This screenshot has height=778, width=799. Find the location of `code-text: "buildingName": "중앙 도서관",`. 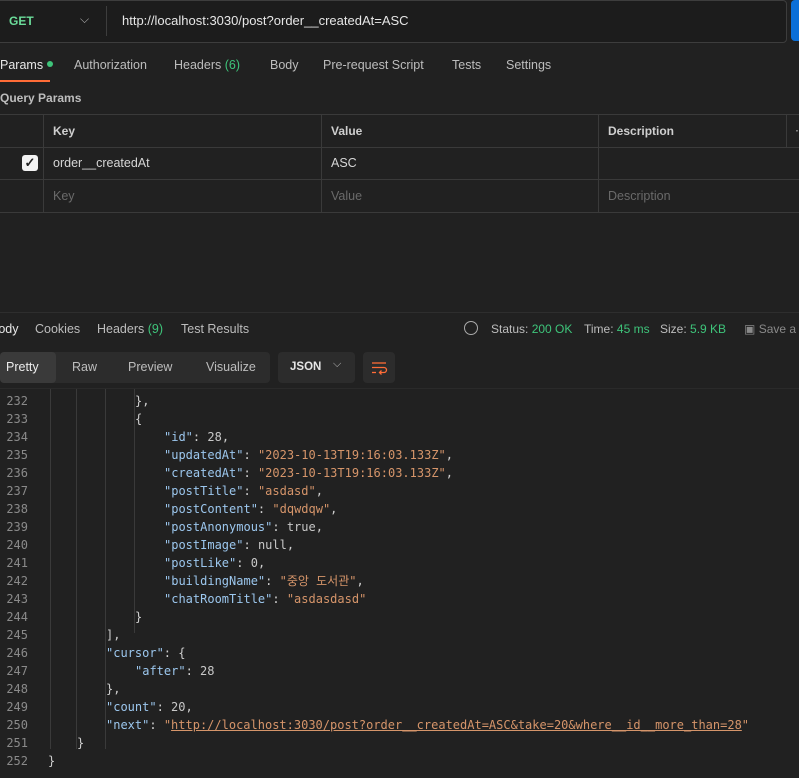

code-text: "buildingName": "중앙 도서관", is located at coordinates (264, 581).